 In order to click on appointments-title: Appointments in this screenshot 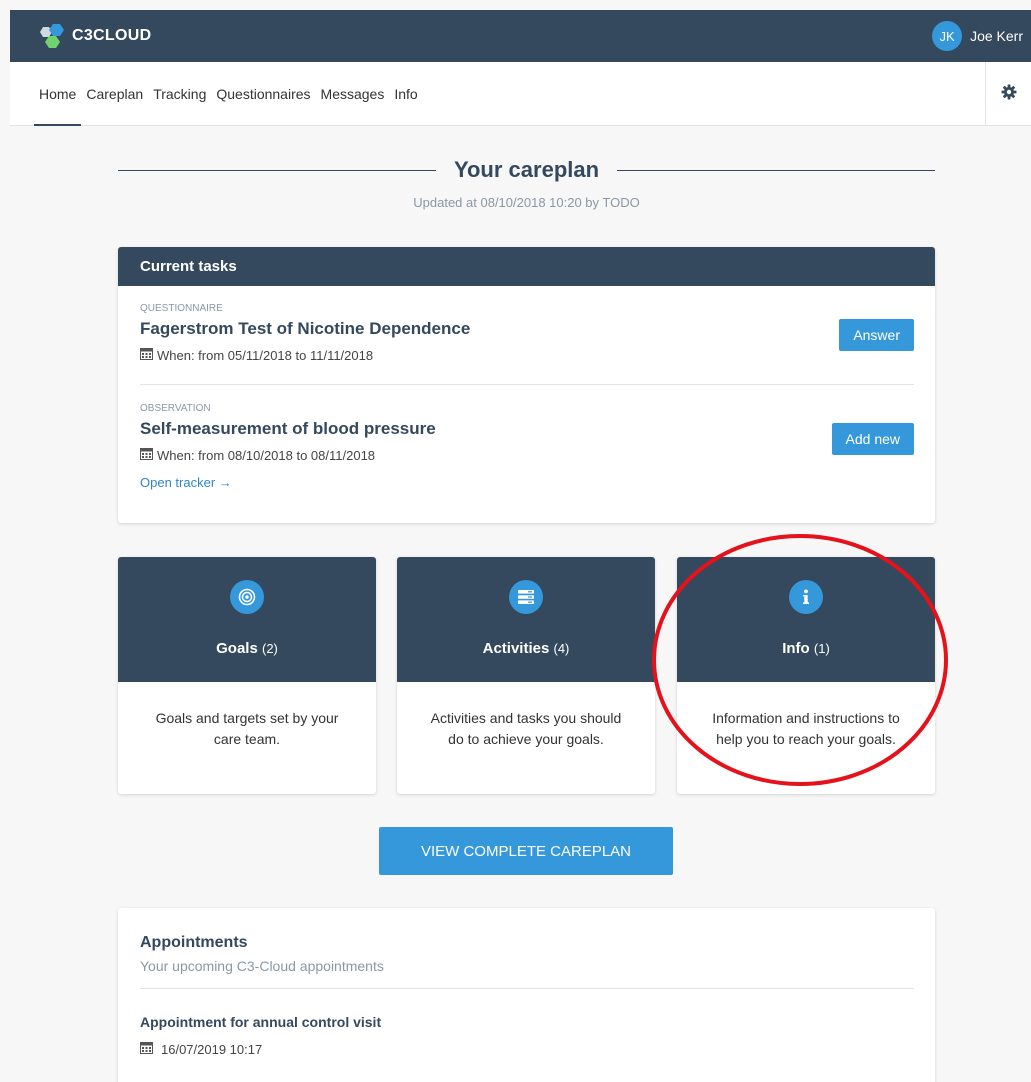, I will do `click(194, 942)`.